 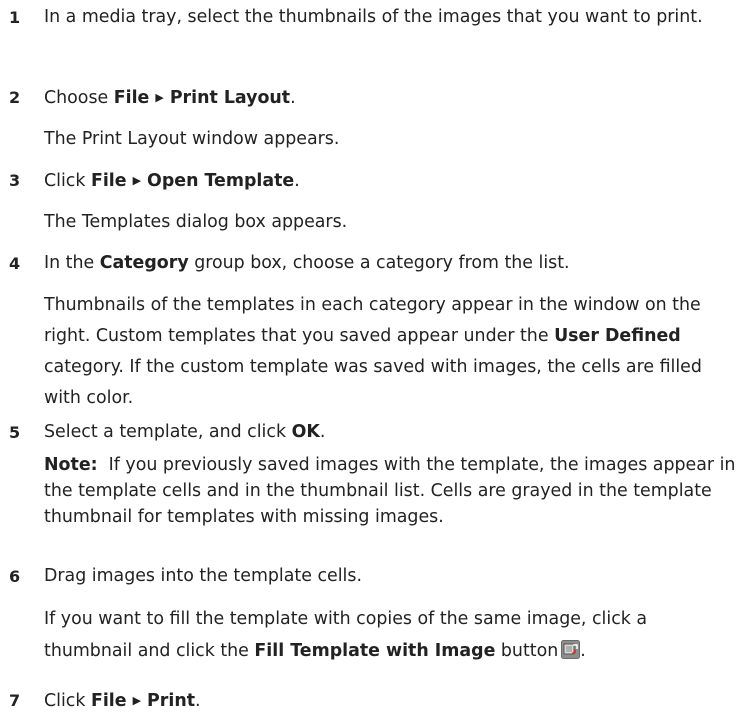 I want to click on step-text: Drag images into the template cells., so click(x=203, y=576).